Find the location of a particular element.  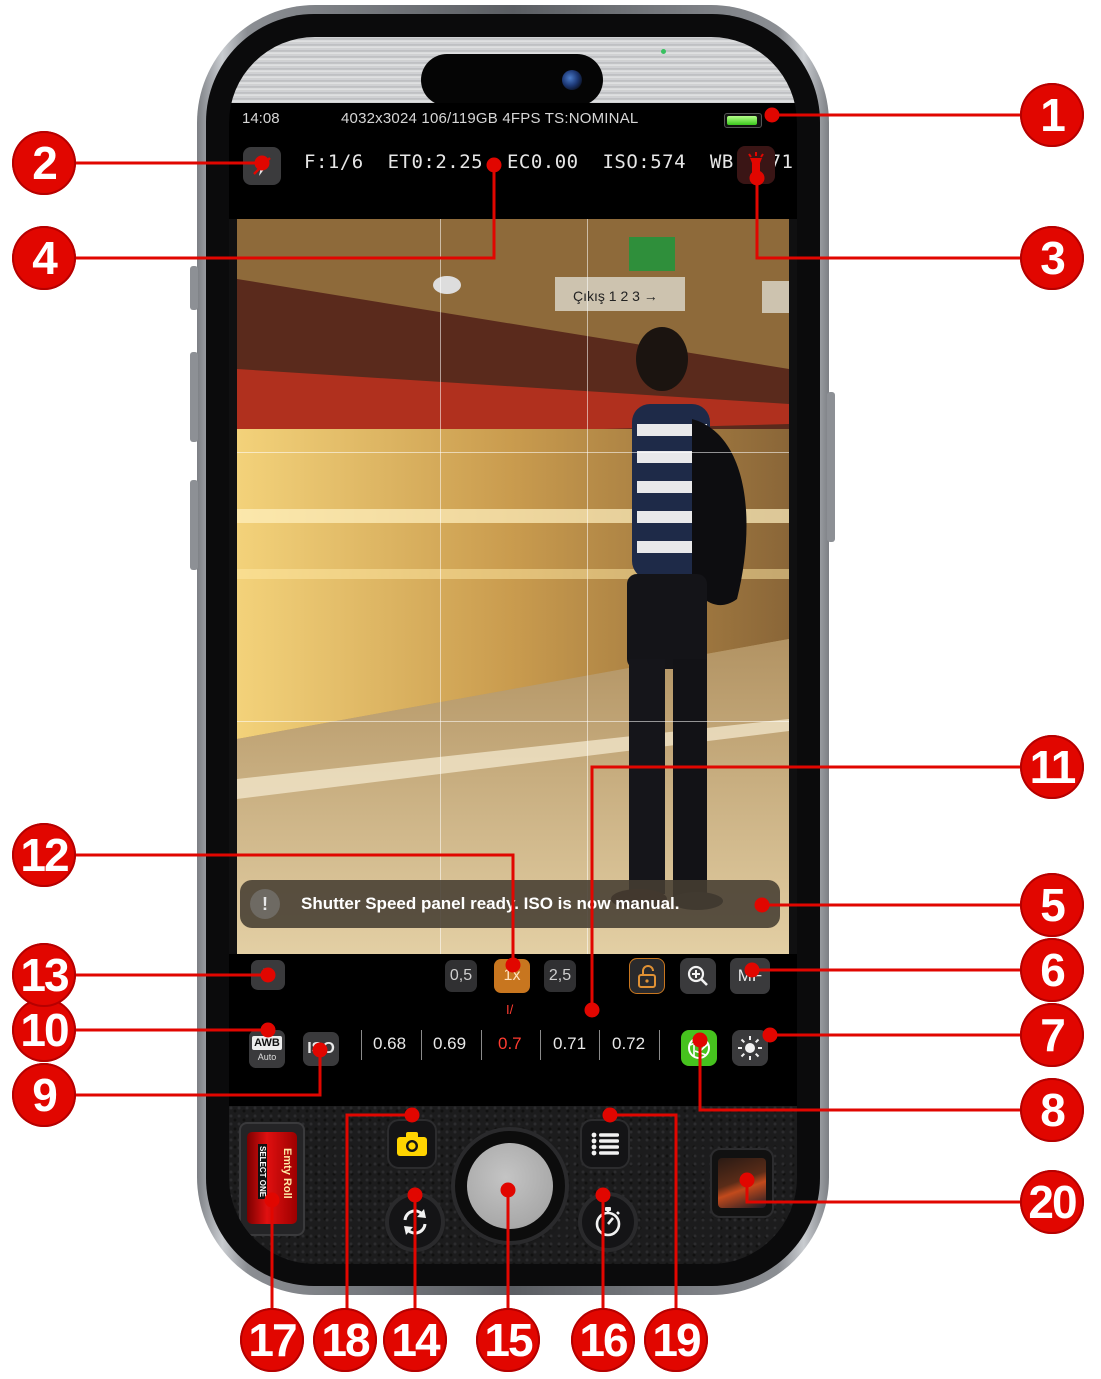

gallery-thumbnail-button is located at coordinates (742, 1183).